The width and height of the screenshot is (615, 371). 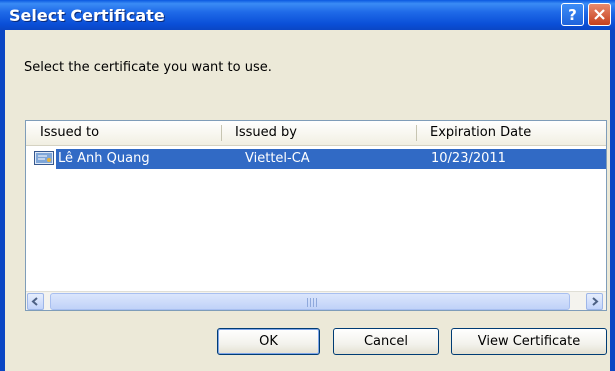 What do you see at coordinates (277, 158) in the screenshot?
I see `cell-issued-by: Viettel-CA` at bounding box center [277, 158].